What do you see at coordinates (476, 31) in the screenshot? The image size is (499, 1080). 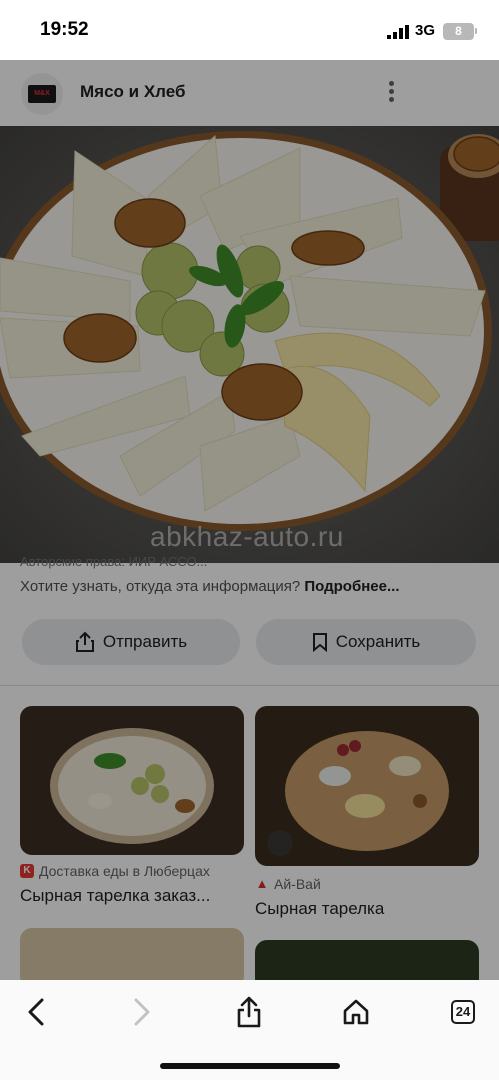 I see `battery-tip` at bounding box center [476, 31].